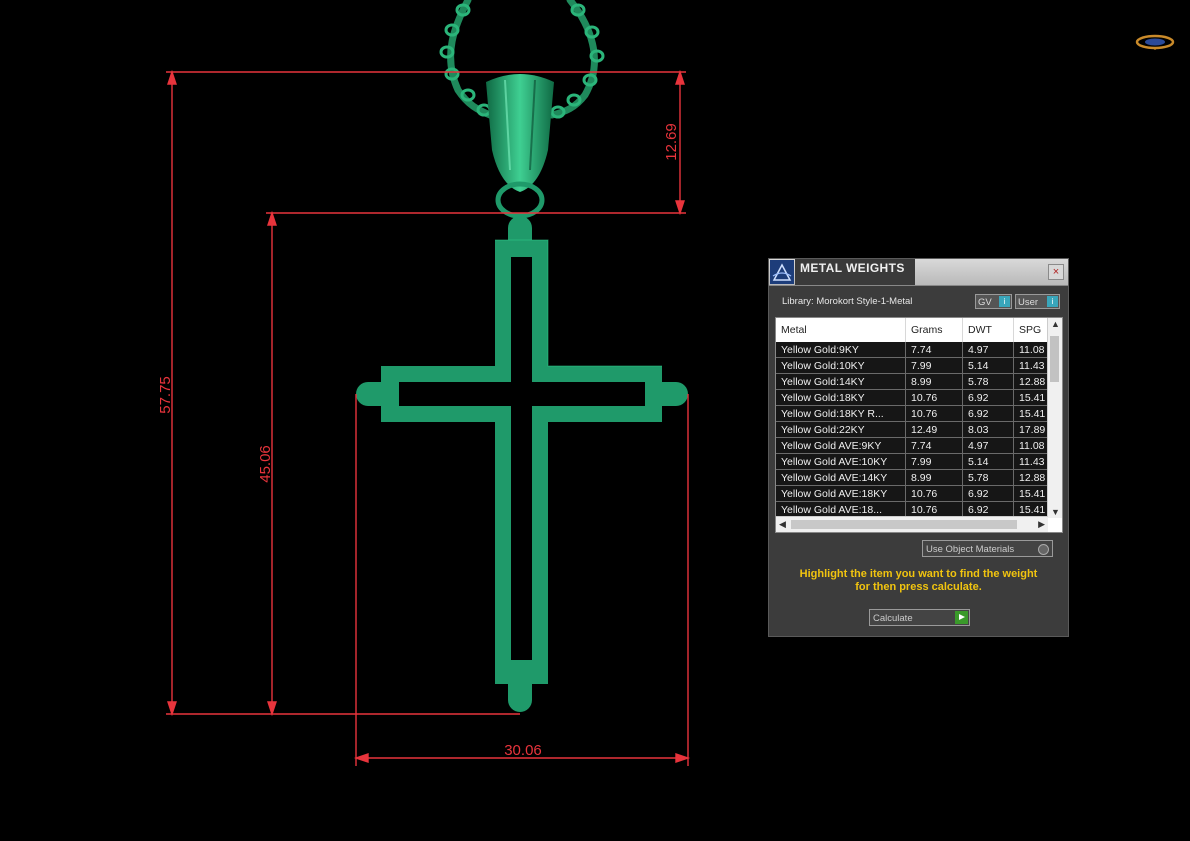  I want to click on use-object-materials-option: Use Object Materials, so click(987, 548).